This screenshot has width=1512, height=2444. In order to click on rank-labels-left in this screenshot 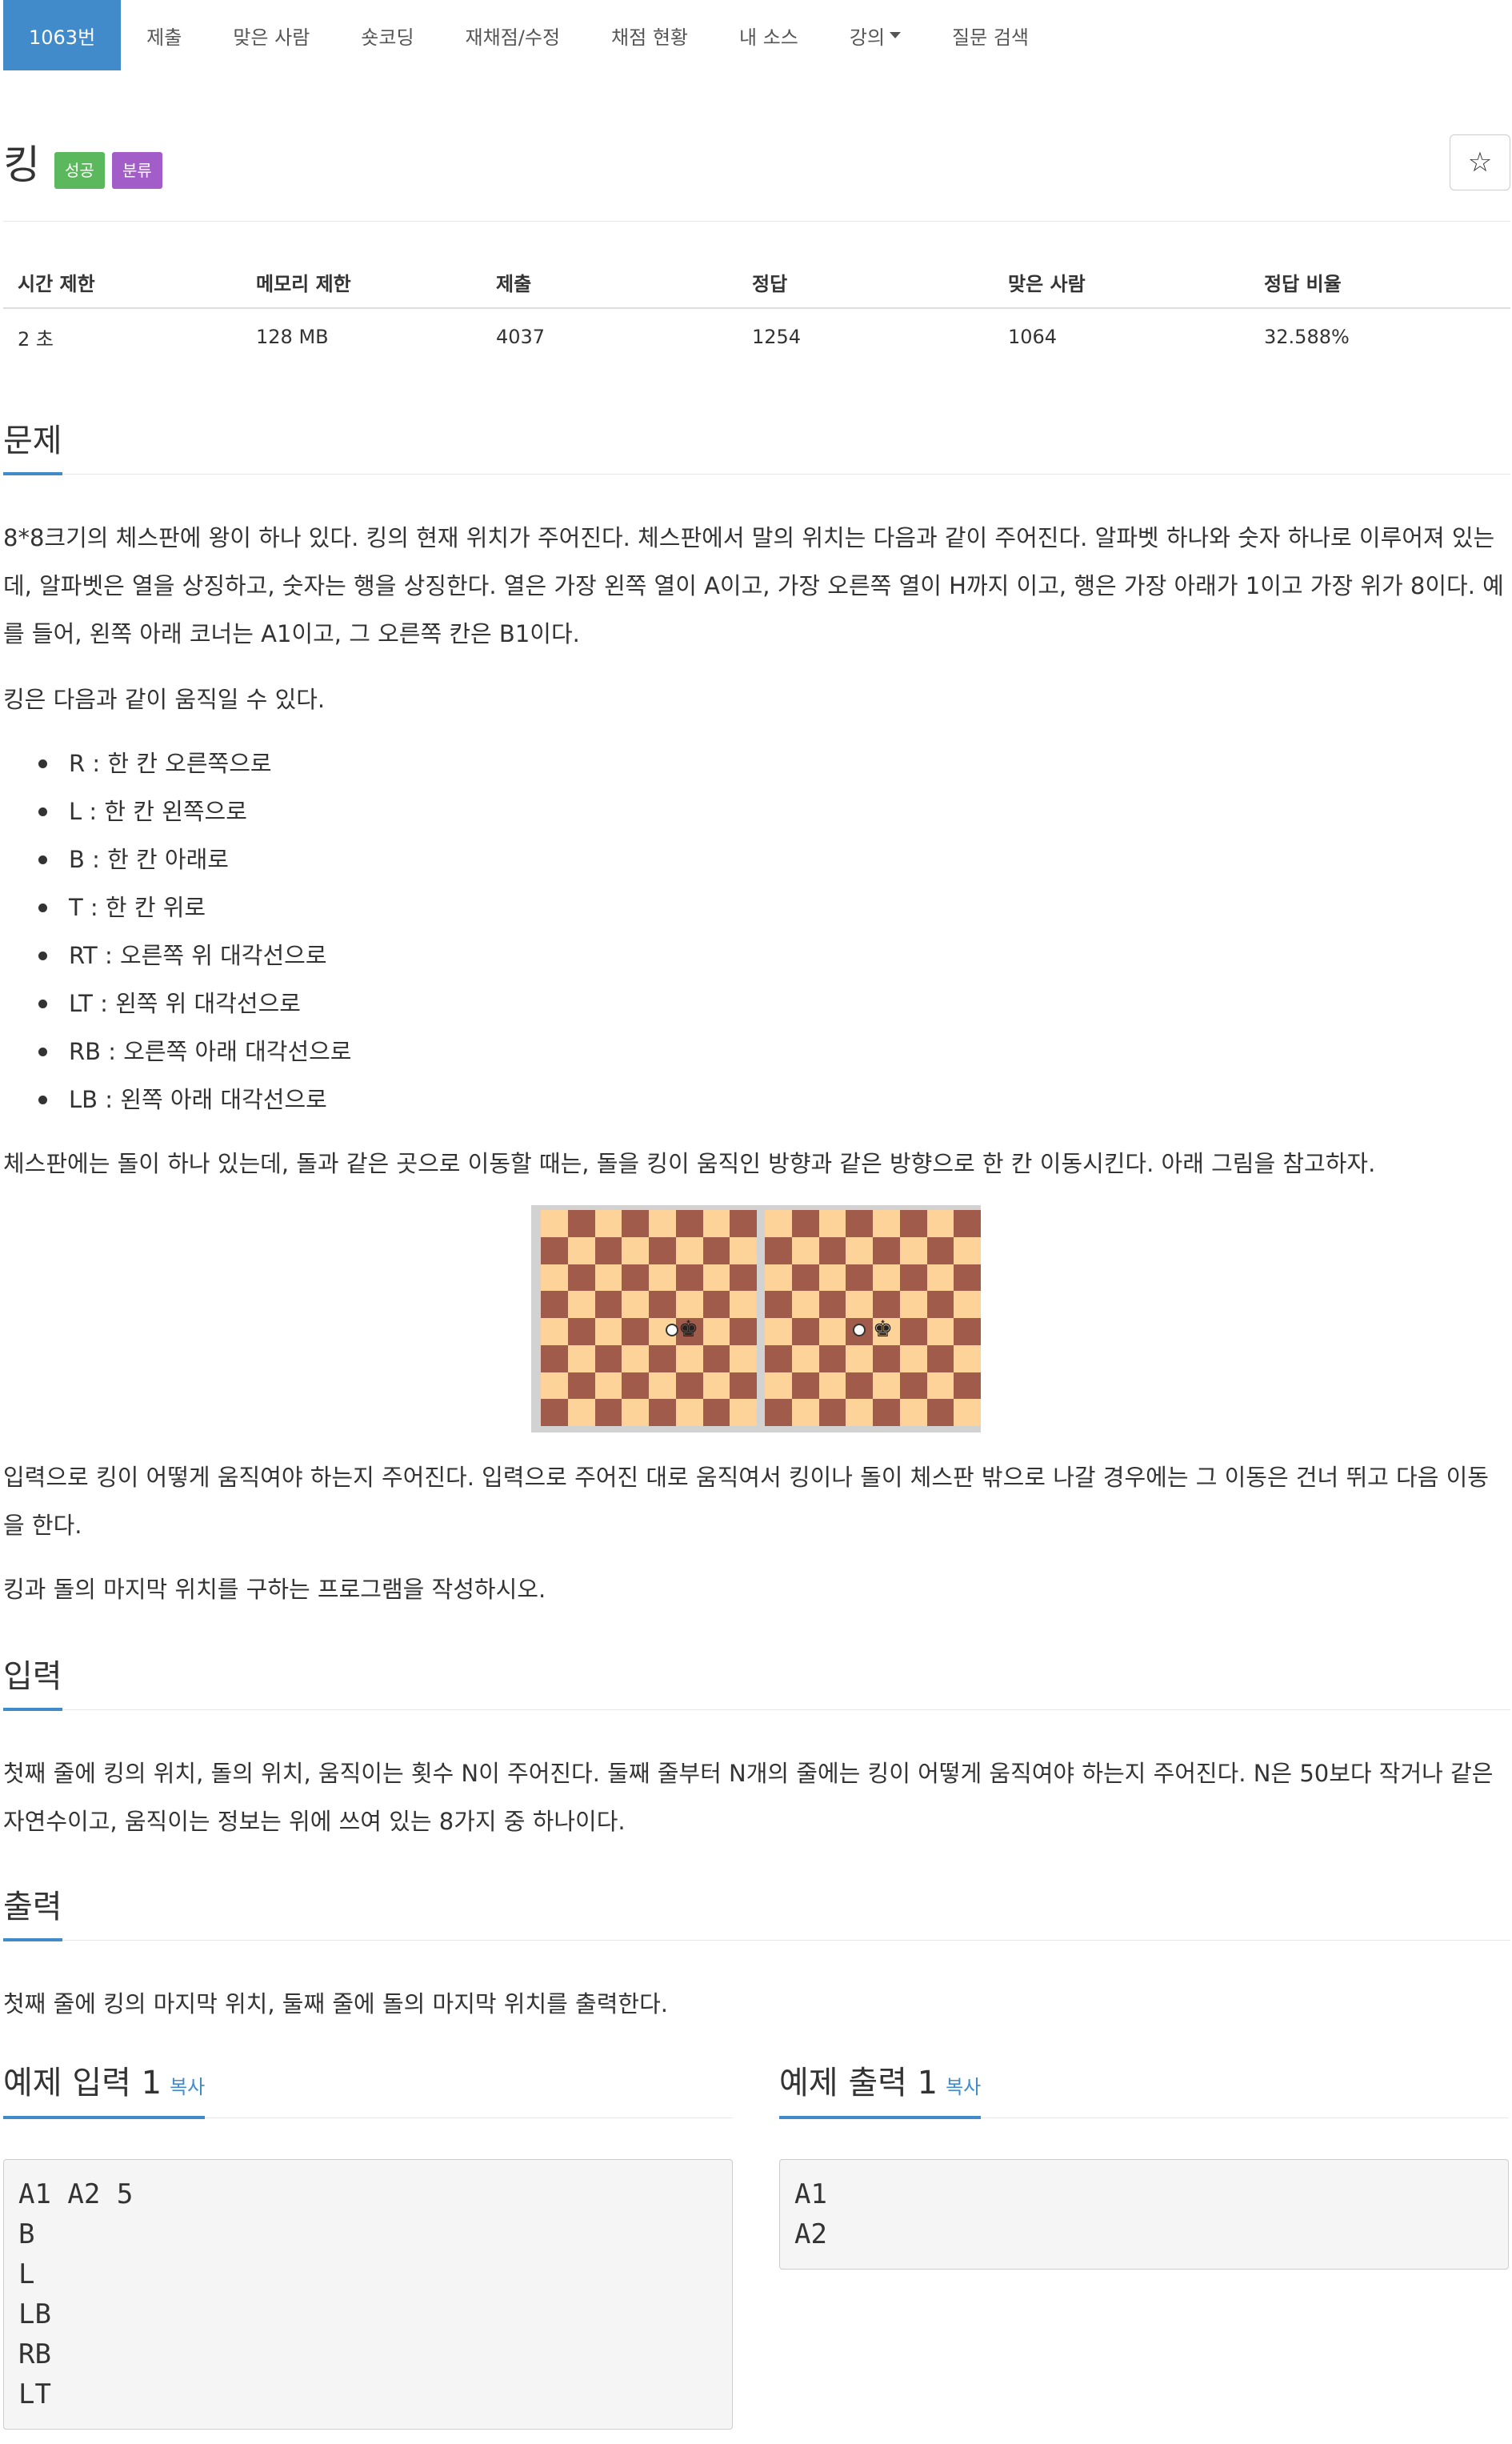, I will do `click(536, 1316)`.